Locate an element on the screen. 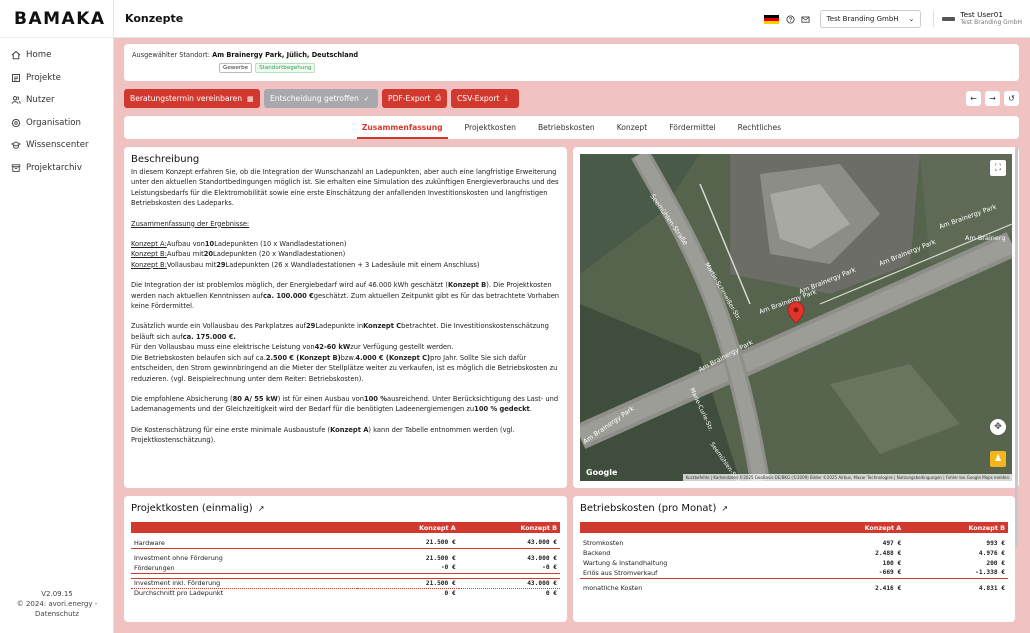 Image resolution: width=1030 pixels, height=633 pixels. user-menu: Test User01 Test Branding GmbH is located at coordinates (977, 19).